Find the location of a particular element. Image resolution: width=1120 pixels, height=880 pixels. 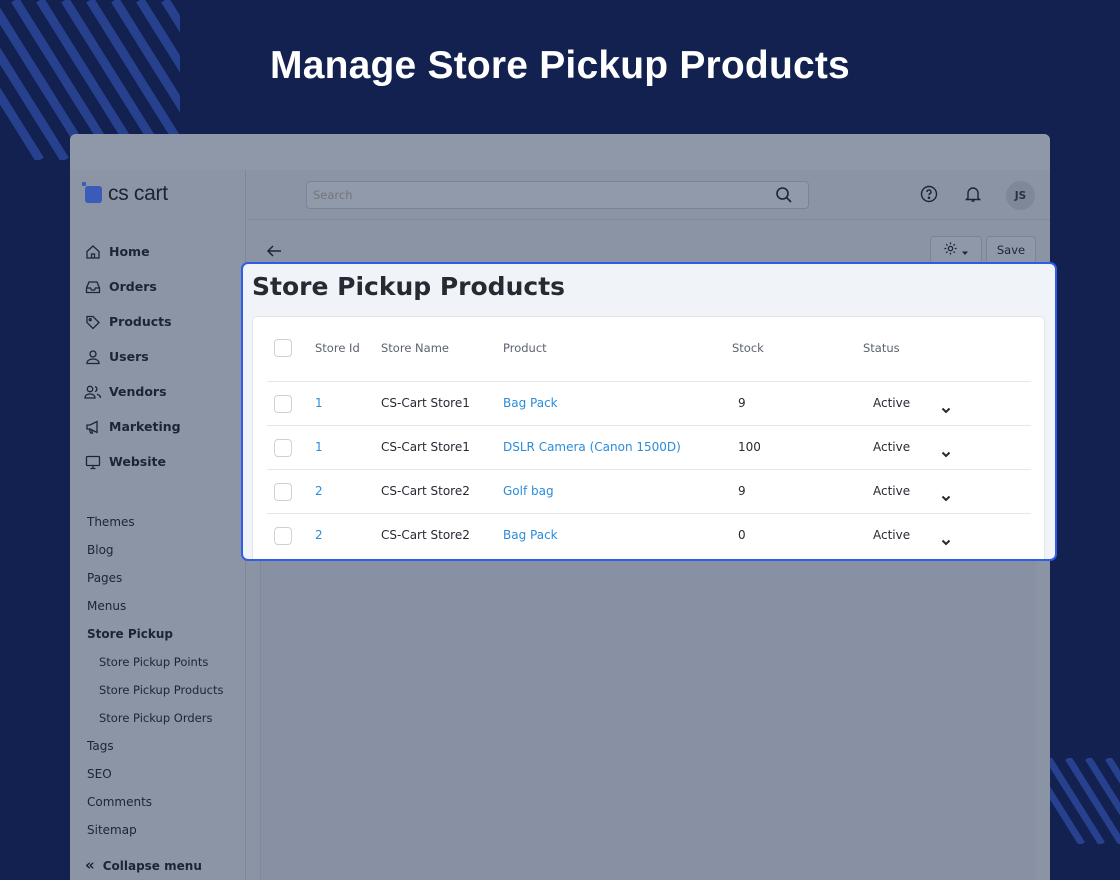

back-arrow-icon is located at coordinates (274, 252).